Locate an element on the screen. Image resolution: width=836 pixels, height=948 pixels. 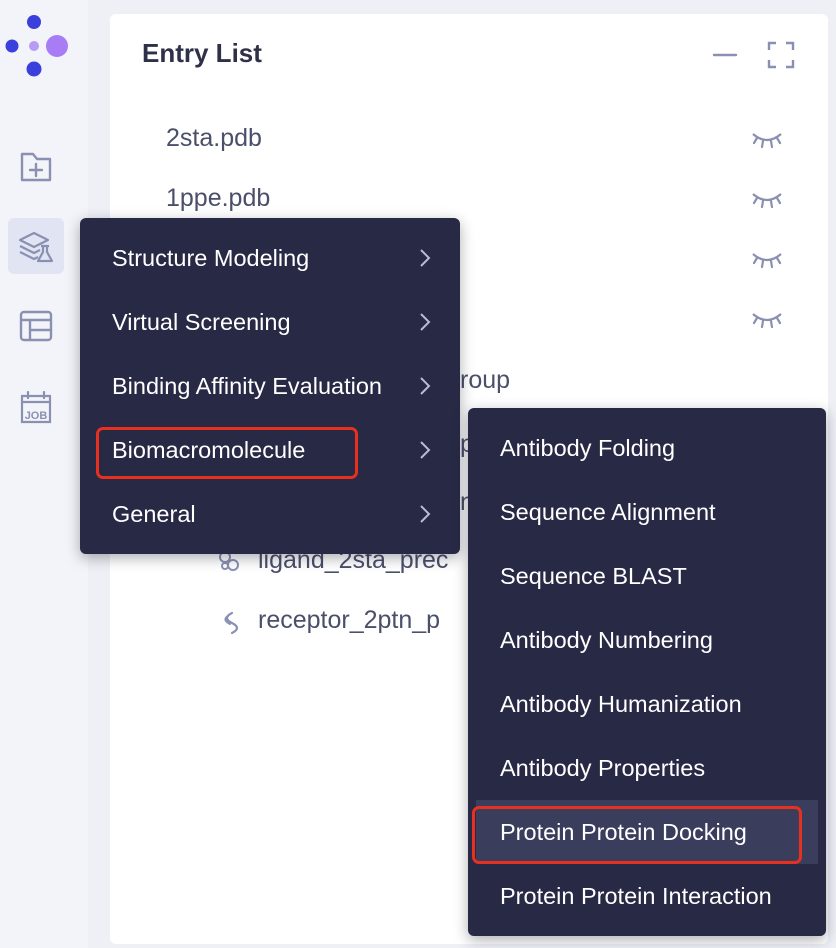
submenu-item-antibody-folding: Antibody Folding is located at coordinates (647, 448).